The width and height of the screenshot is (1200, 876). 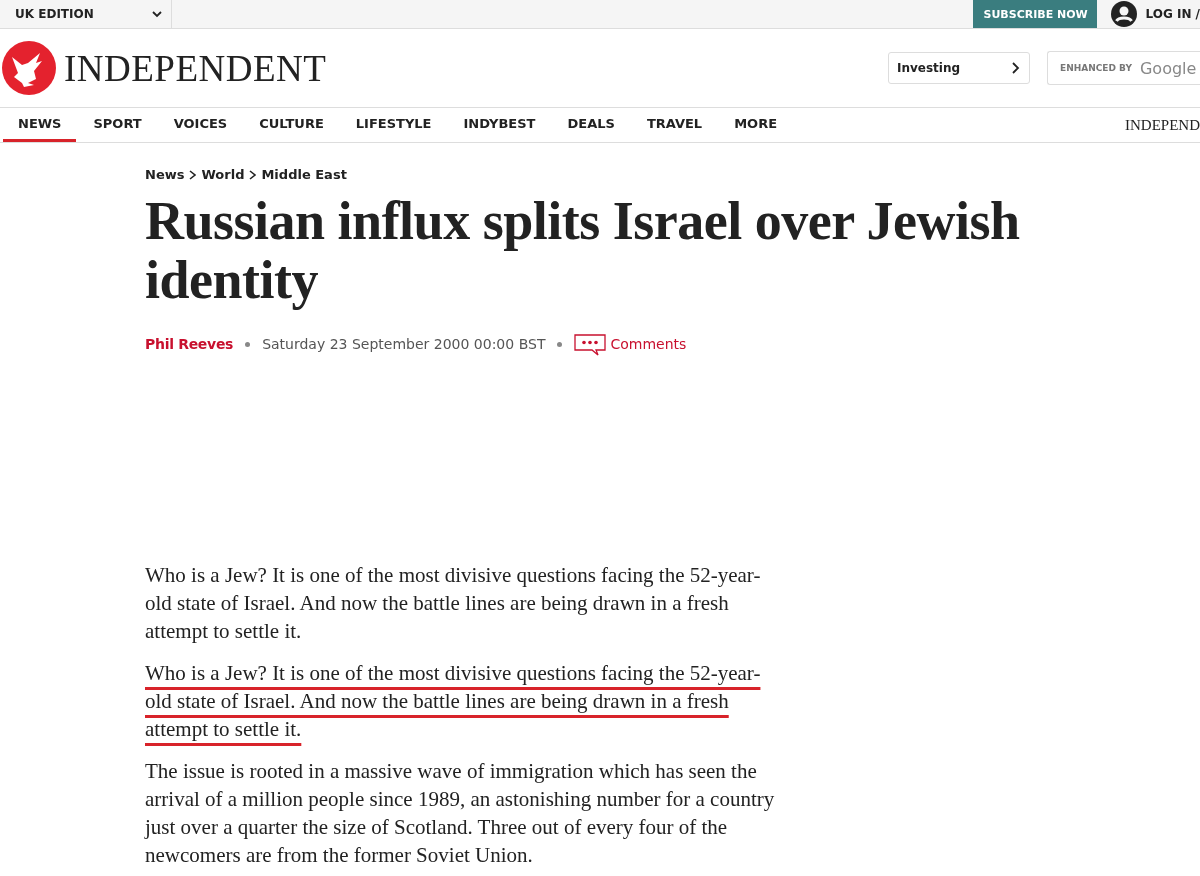 What do you see at coordinates (195, 68) in the screenshot?
I see `logo-wordmark: INDEPENDENT` at bounding box center [195, 68].